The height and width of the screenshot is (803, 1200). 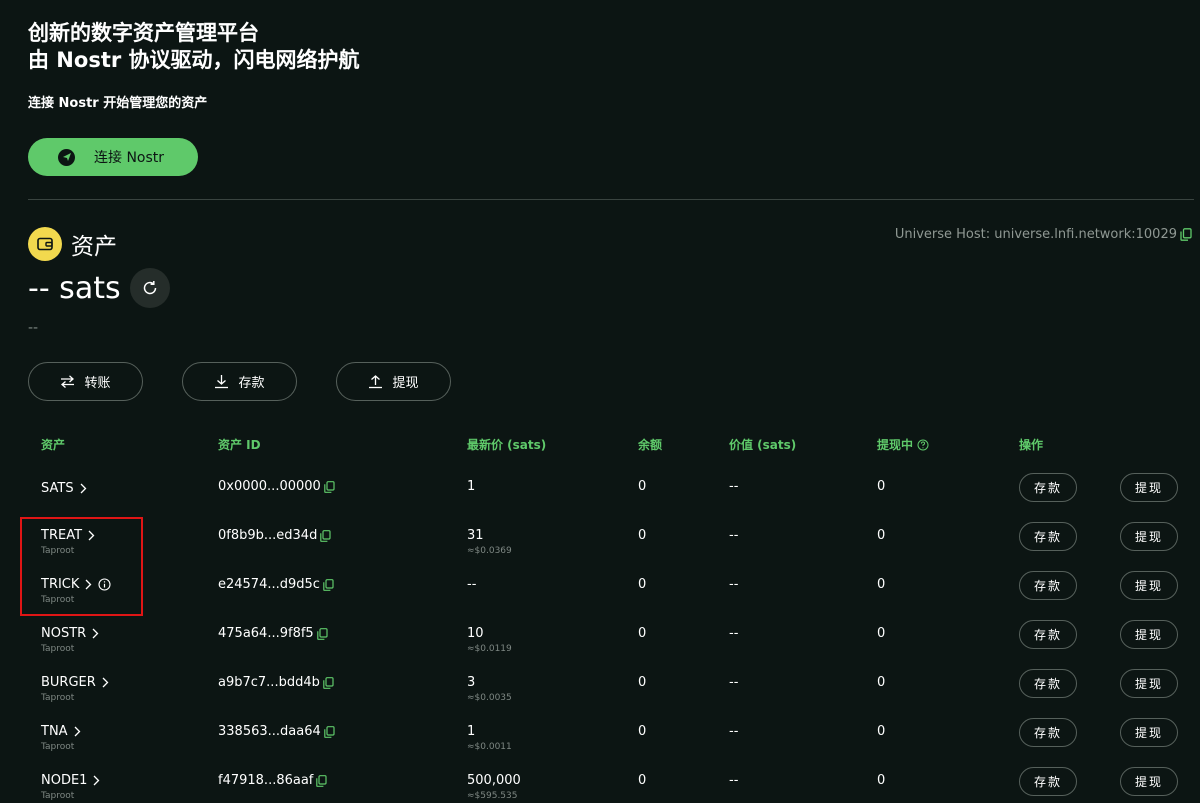 I want to click on asset-name-cell: TNA Taproot, so click(x=61, y=738).